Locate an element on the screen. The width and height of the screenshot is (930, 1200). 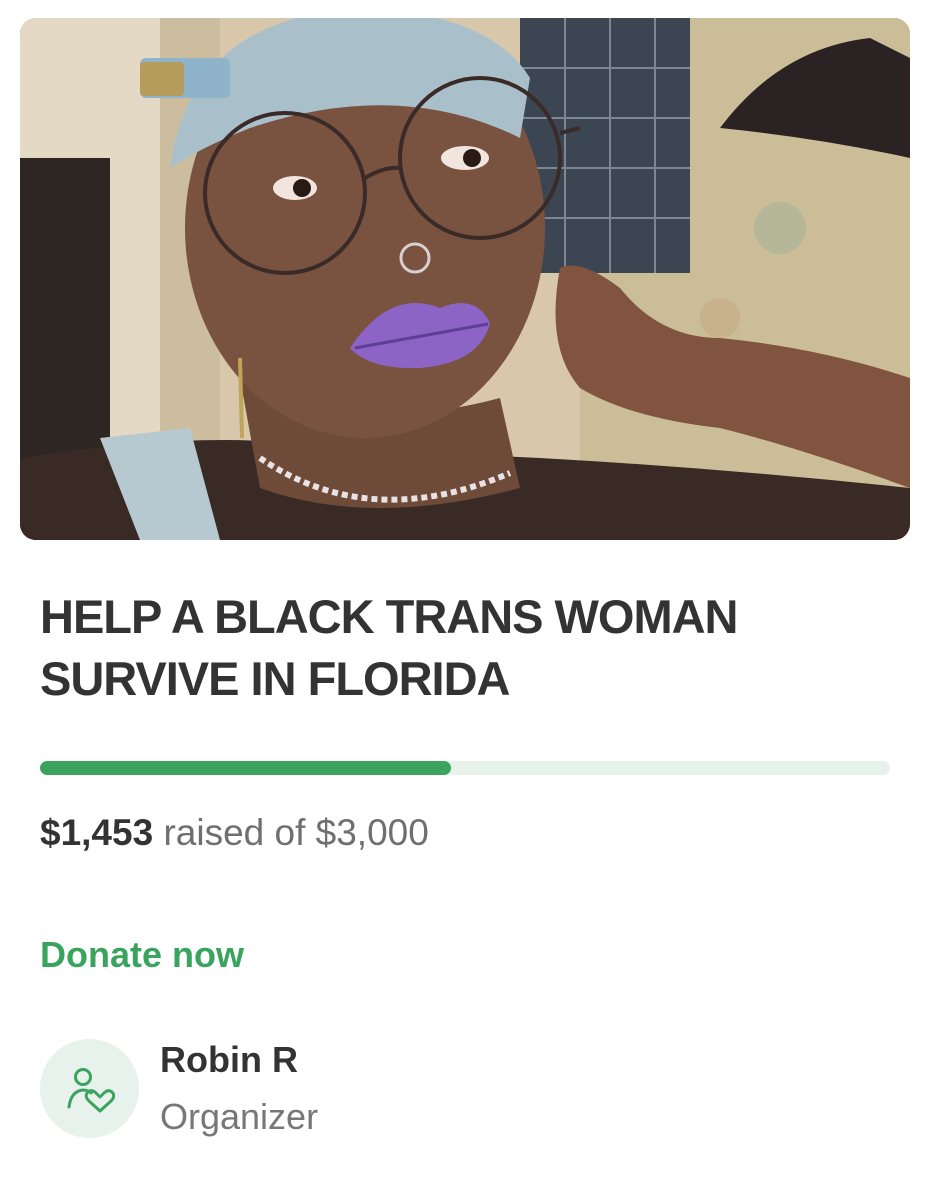
donate-now-link: Donate now is located at coordinates (142, 955).